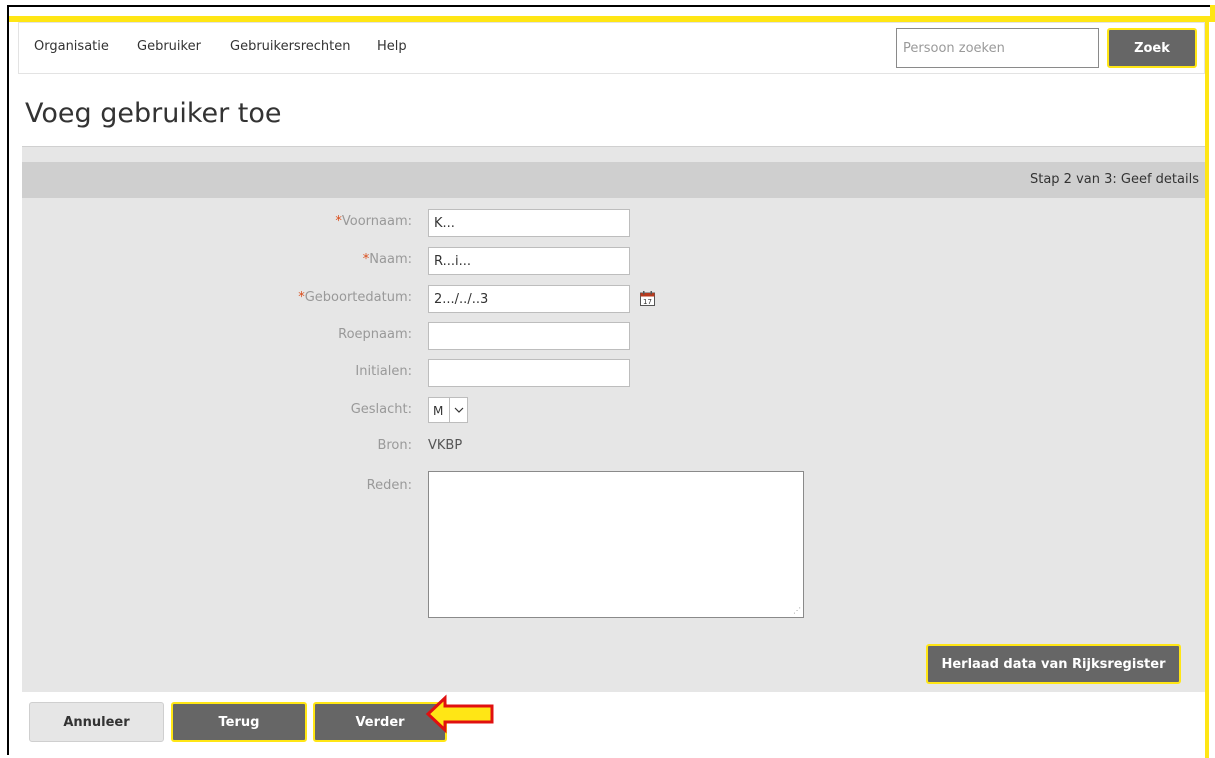 The height and width of the screenshot is (758, 1215). What do you see at coordinates (383, 371) in the screenshot?
I see `initialen-label: Initialen:` at bounding box center [383, 371].